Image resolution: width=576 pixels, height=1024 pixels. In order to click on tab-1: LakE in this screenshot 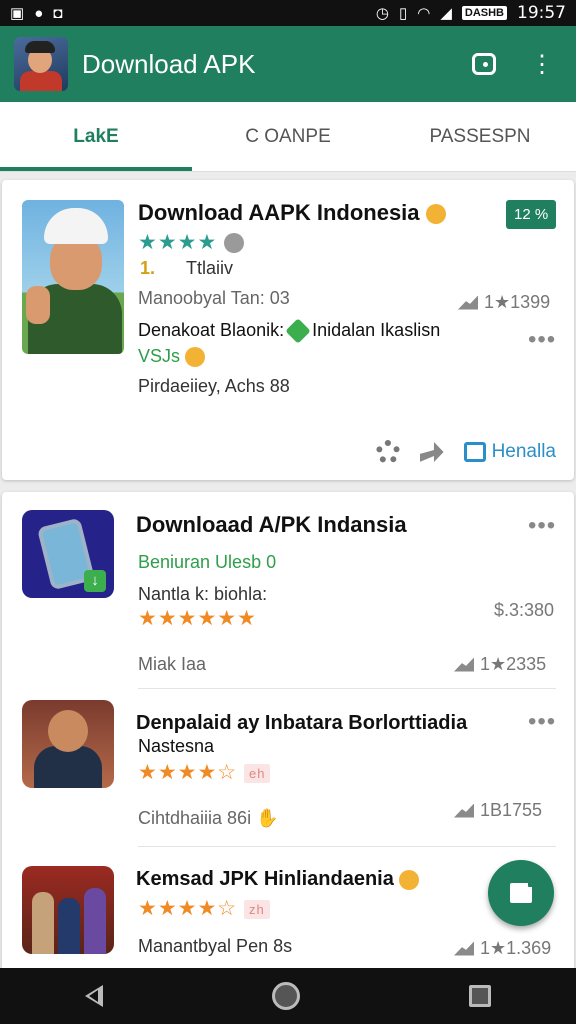, I will do `click(96, 136)`.